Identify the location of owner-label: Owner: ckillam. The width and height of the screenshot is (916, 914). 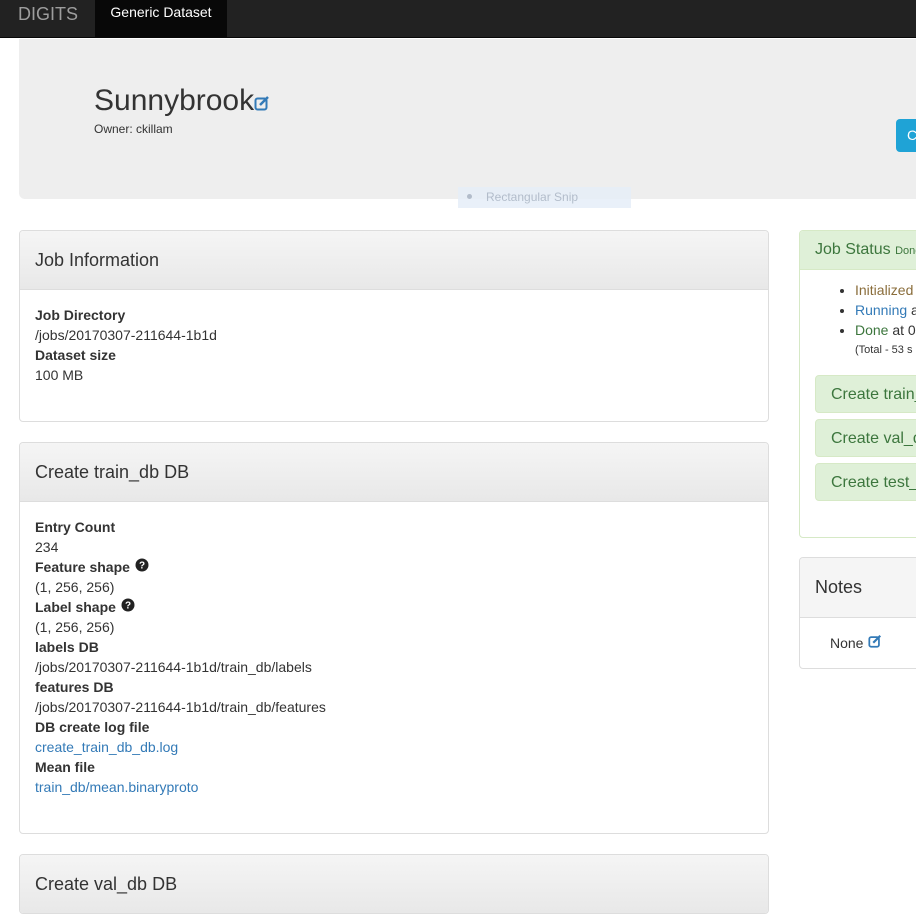
(133, 129).